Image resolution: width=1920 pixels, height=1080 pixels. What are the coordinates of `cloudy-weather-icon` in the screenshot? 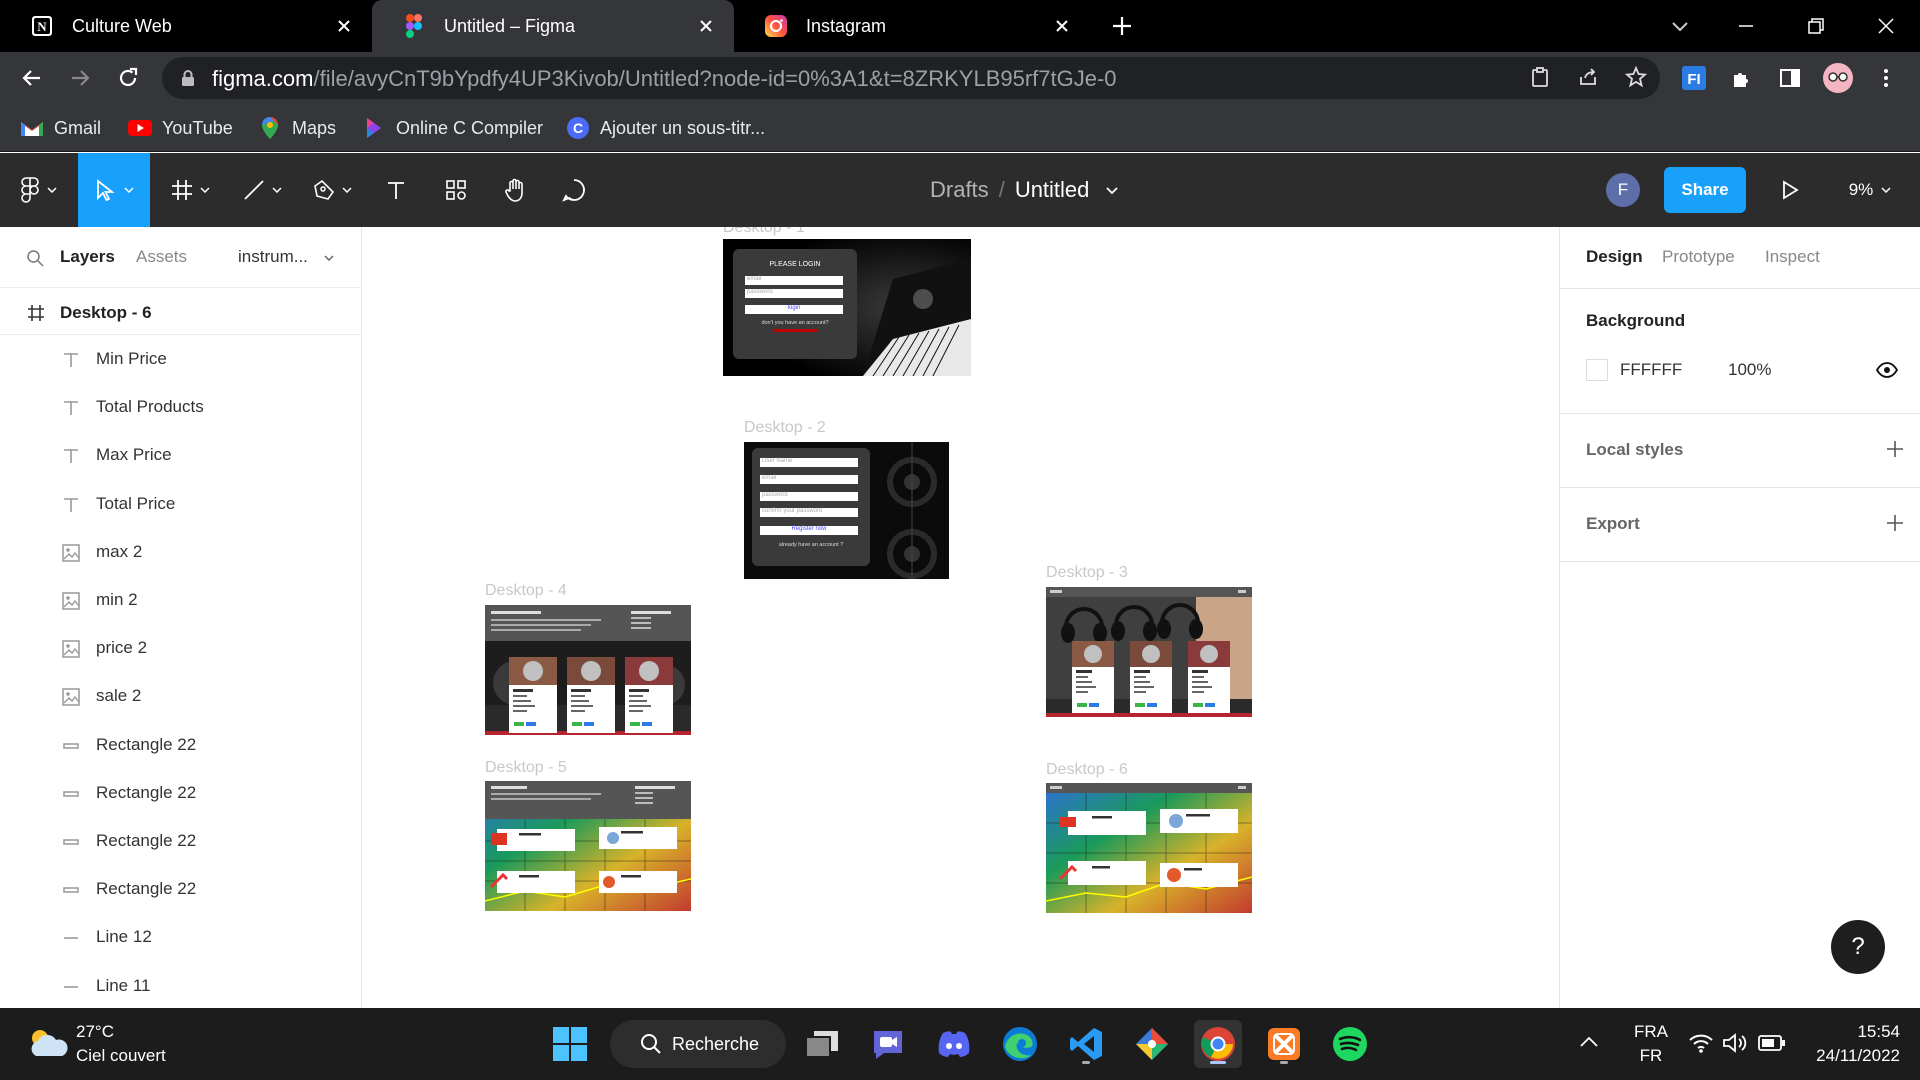 It's located at (47, 1043).